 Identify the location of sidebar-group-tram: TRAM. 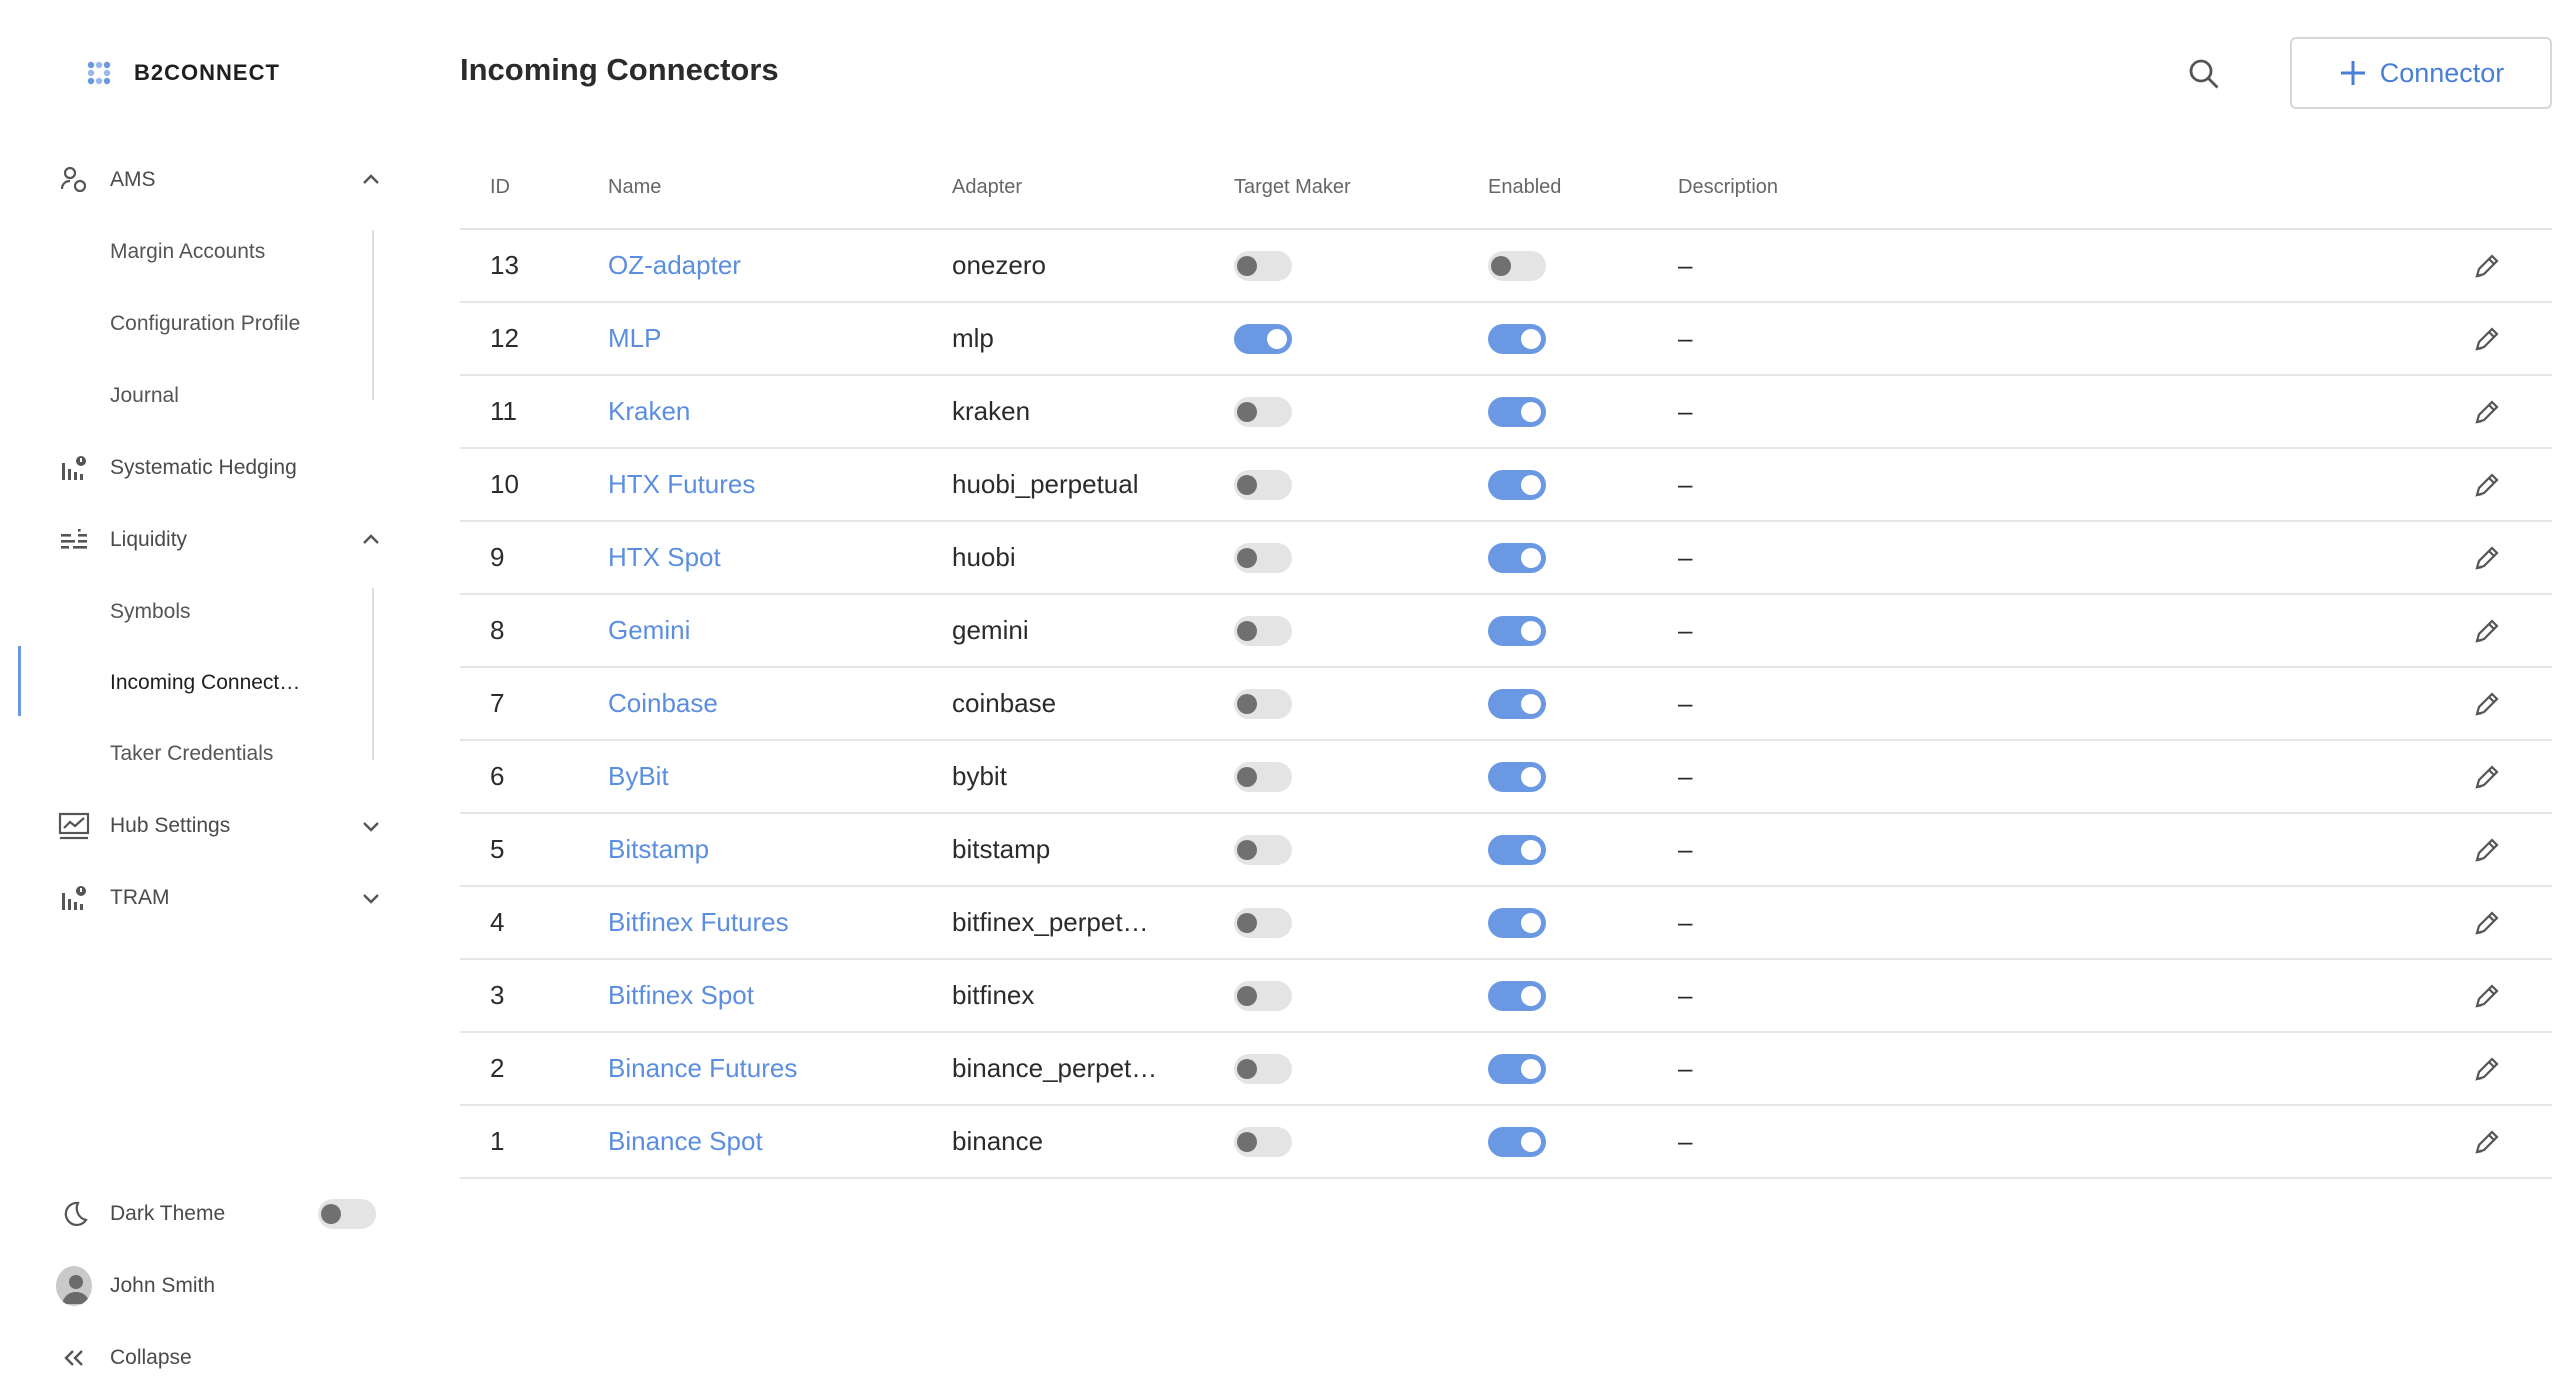
(200, 898).